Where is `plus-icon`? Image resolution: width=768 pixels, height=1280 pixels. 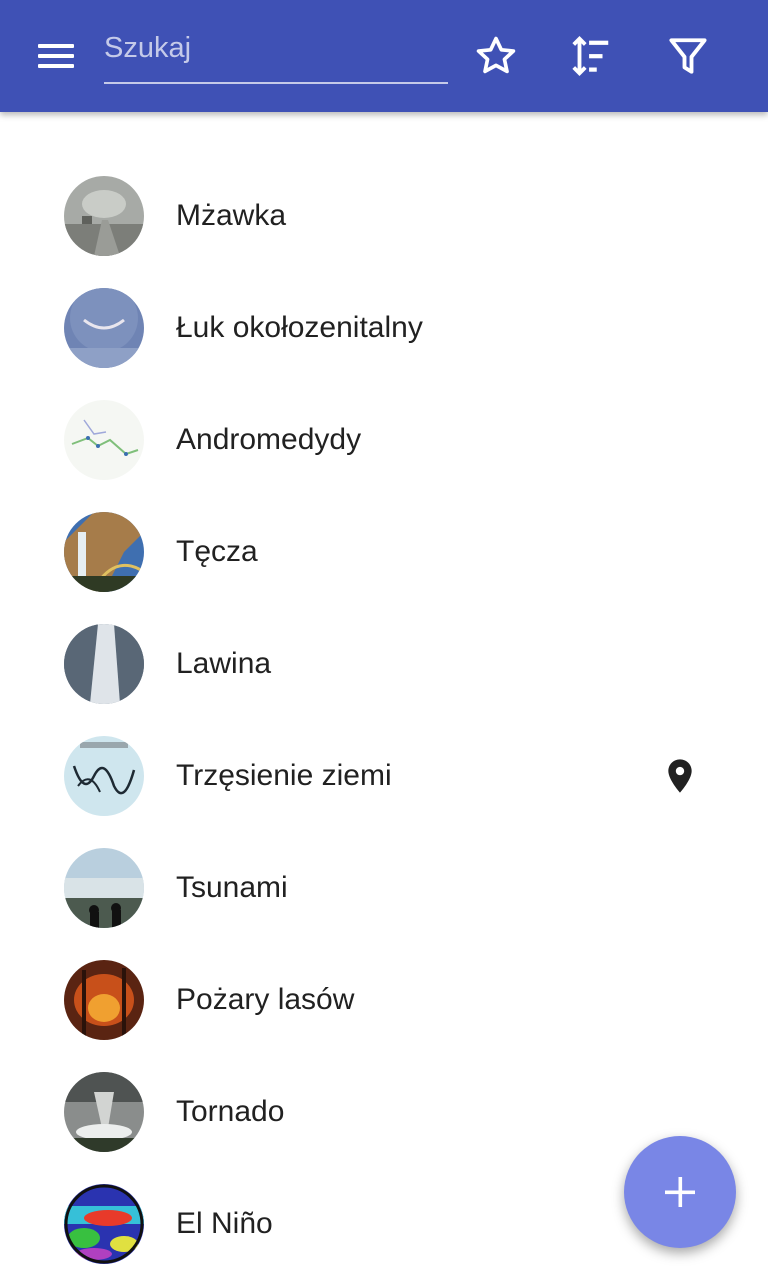
plus-icon is located at coordinates (680, 1192).